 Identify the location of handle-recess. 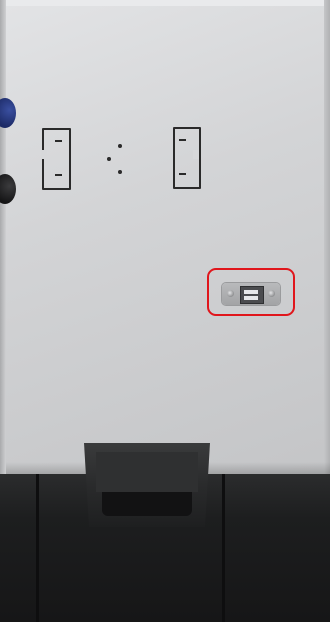
(147, 472).